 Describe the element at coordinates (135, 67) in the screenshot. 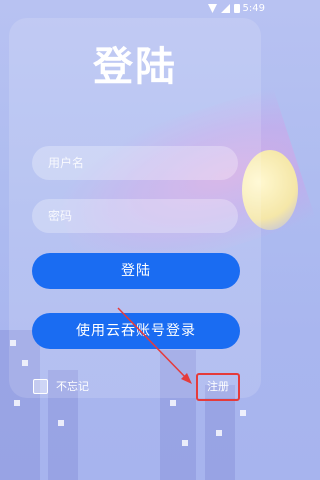

I see `page-title: 登陆` at that location.